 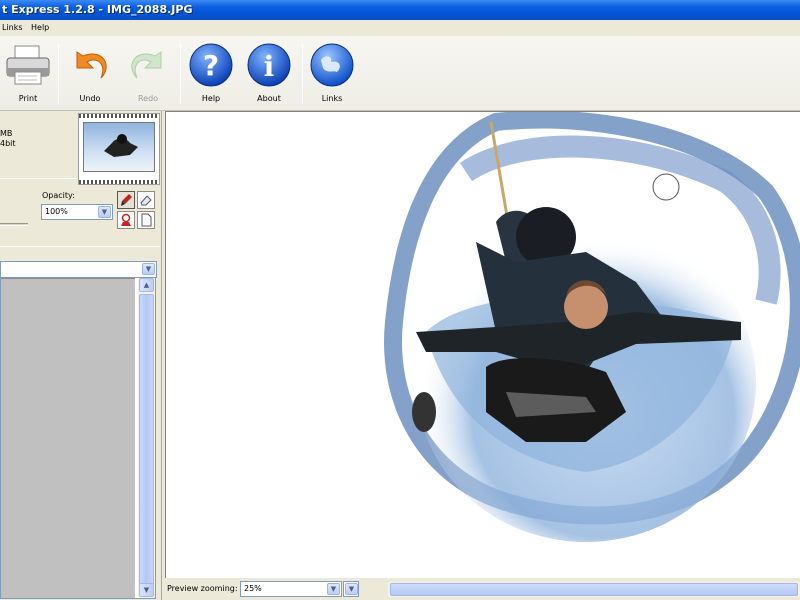 I want to click on menu-bar: Links Help, so click(x=400, y=28).